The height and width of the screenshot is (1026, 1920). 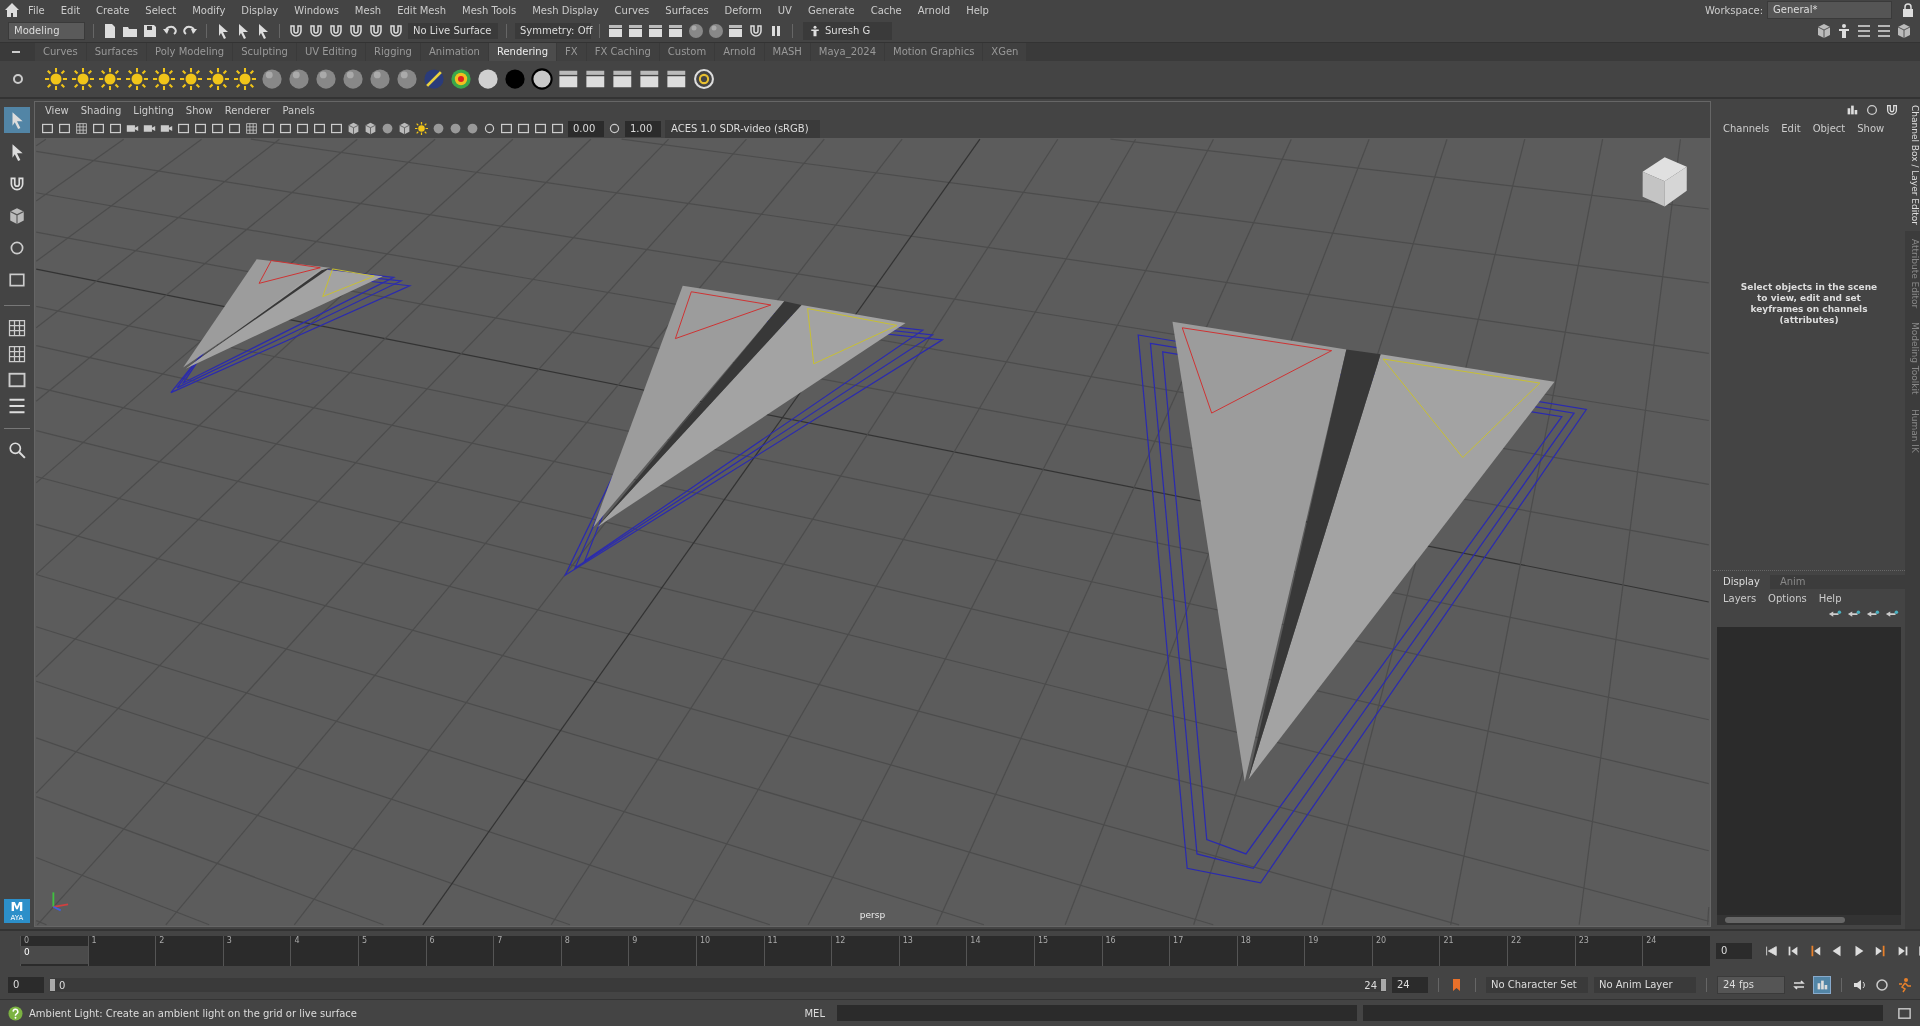 I want to click on command-language-label: MEL, so click(x=814, y=1013).